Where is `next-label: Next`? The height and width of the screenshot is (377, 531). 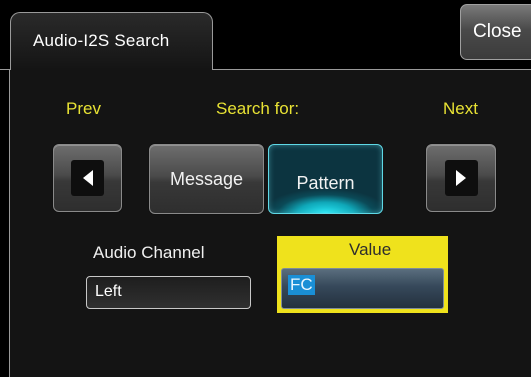
next-label: Next is located at coordinates (460, 108).